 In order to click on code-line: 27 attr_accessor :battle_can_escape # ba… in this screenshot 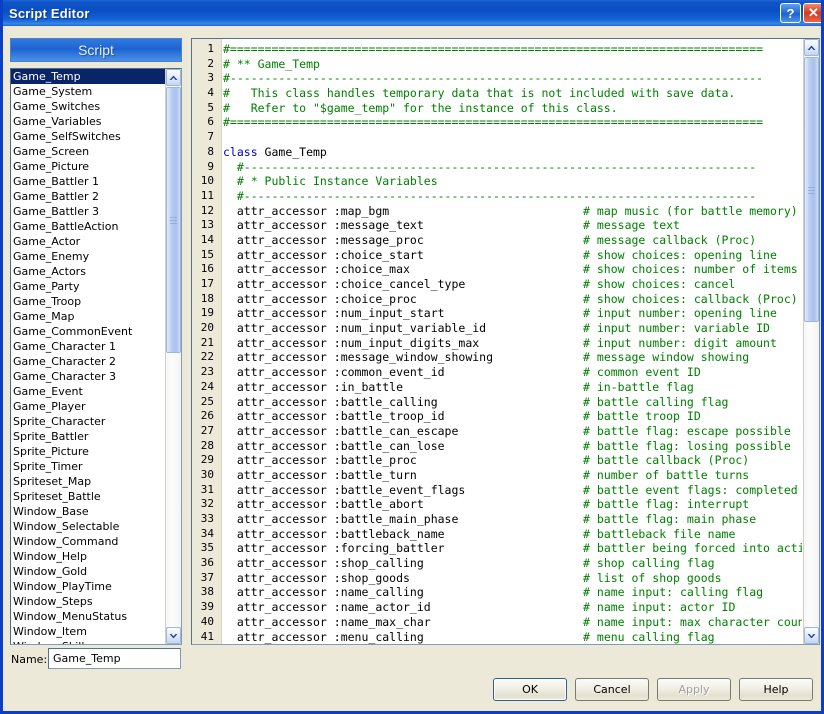, I will do `click(497, 431)`.